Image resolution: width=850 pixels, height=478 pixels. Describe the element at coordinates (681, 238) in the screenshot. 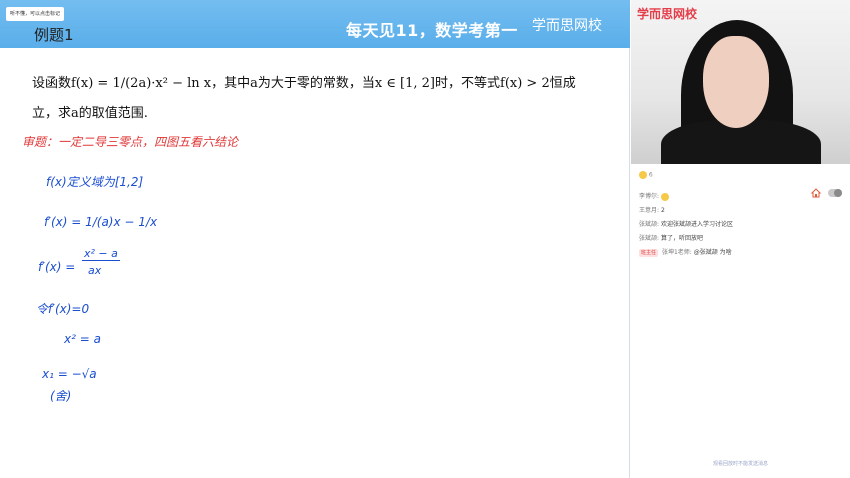

I see `chat-text: 算了，听回放吧` at that location.